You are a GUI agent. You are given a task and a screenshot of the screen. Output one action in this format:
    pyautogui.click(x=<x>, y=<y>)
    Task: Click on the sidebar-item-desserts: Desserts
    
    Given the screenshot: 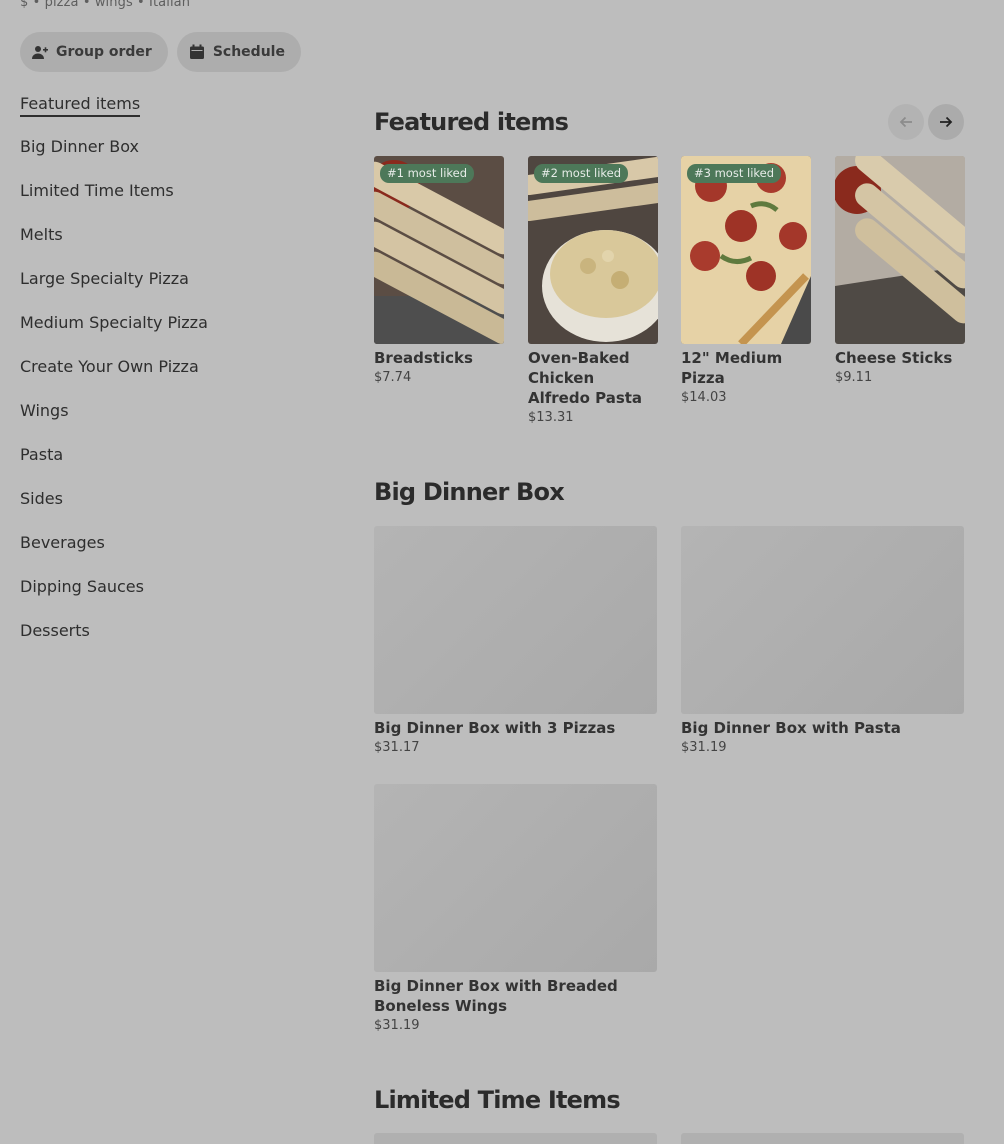 What is the action you would take?
    pyautogui.click(x=170, y=630)
    